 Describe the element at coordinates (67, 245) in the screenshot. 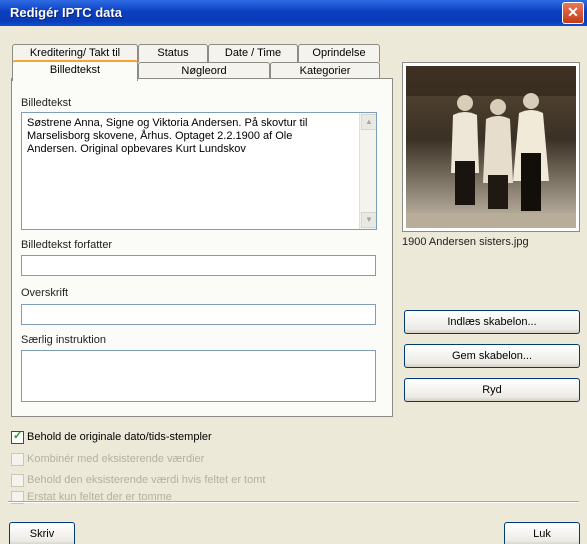

I see `caption-writer-label: Billedtekst forfatter` at that location.